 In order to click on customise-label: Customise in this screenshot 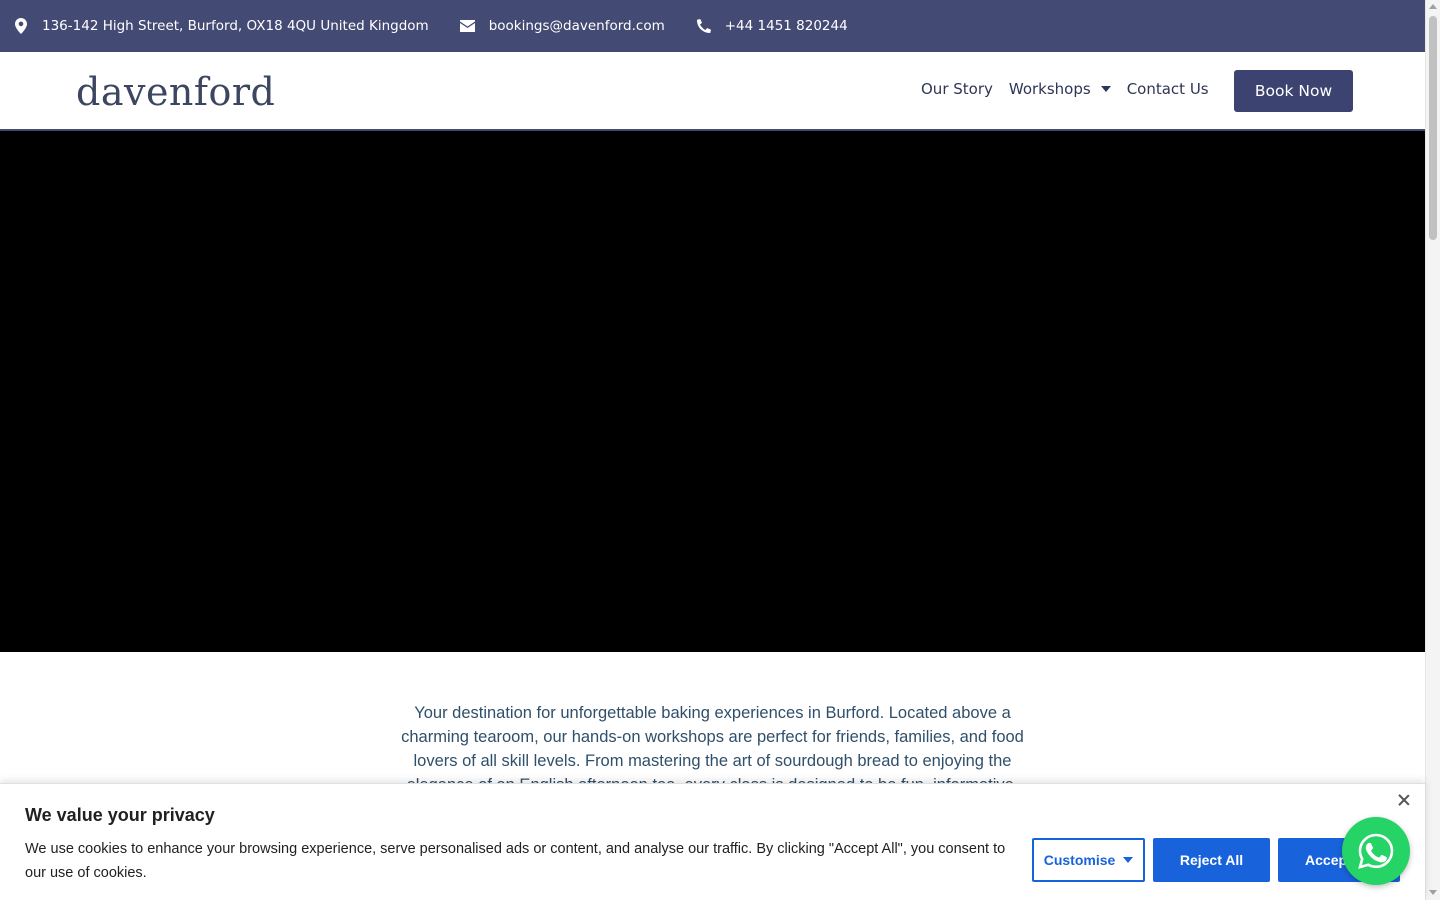, I will do `click(1079, 860)`.